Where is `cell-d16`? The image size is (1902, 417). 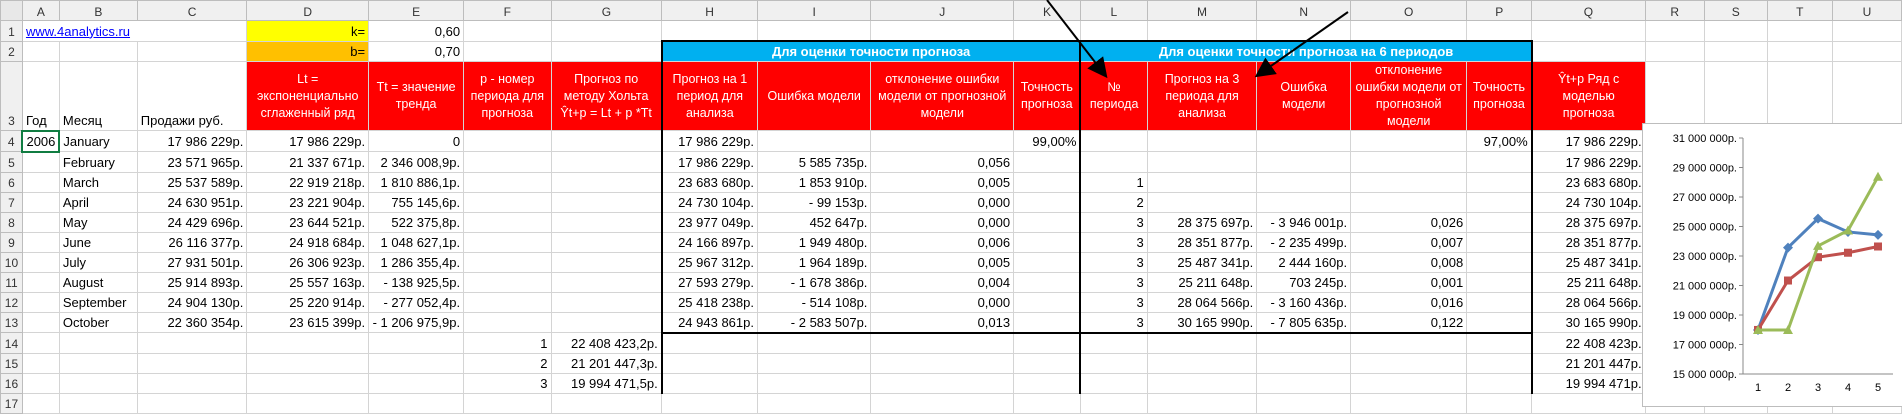 cell-d16 is located at coordinates (308, 383).